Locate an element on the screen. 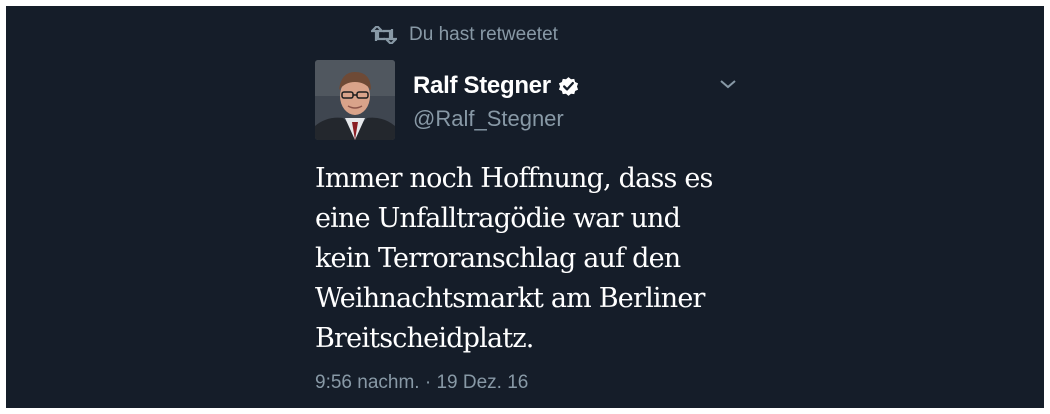 The height and width of the screenshot is (414, 1050). tweet-text-line: Breitscheidplatz. is located at coordinates (424, 338).